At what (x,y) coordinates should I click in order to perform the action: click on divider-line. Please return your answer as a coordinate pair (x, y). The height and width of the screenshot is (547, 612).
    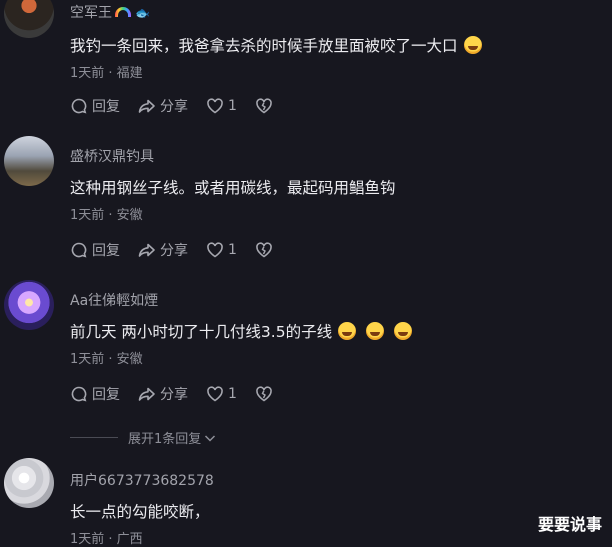
    Looking at the image, I should click on (94, 437).